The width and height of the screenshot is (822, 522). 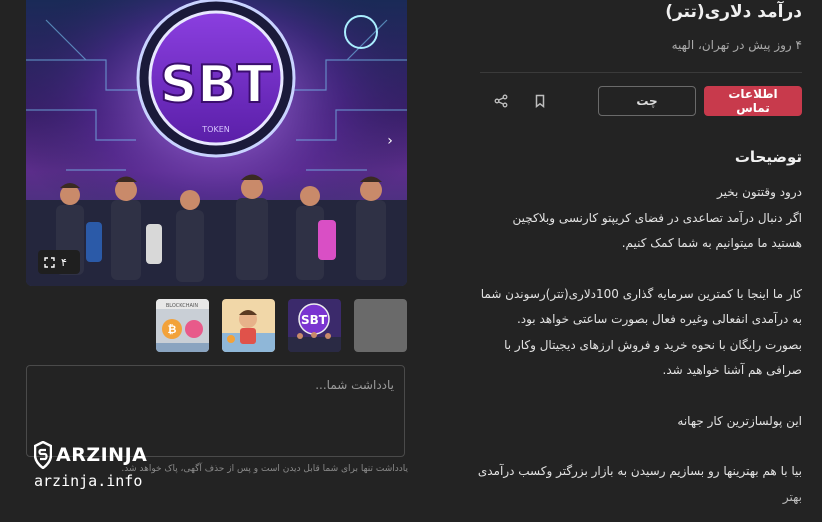 What do you see at coordinates (641, 72) in the screenshot?
I see `divider` at bounding box center [641, 72].